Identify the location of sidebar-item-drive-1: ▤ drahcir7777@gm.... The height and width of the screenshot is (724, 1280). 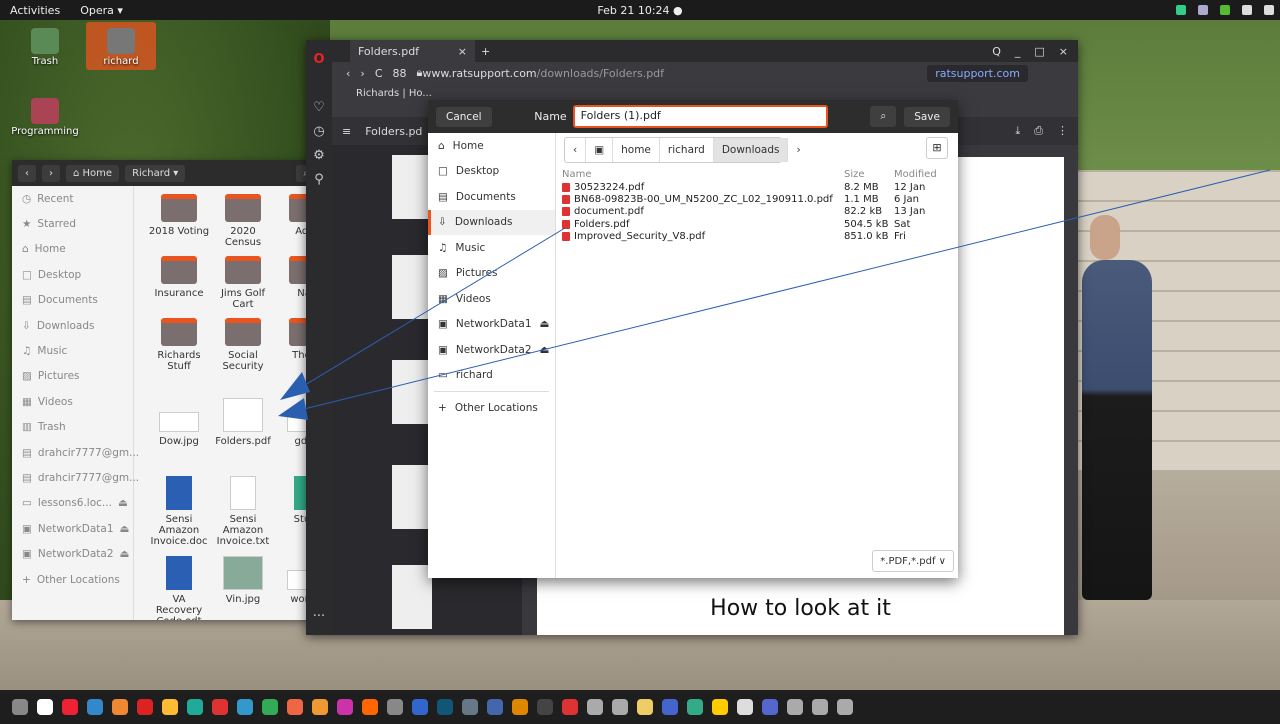
(75, 452).